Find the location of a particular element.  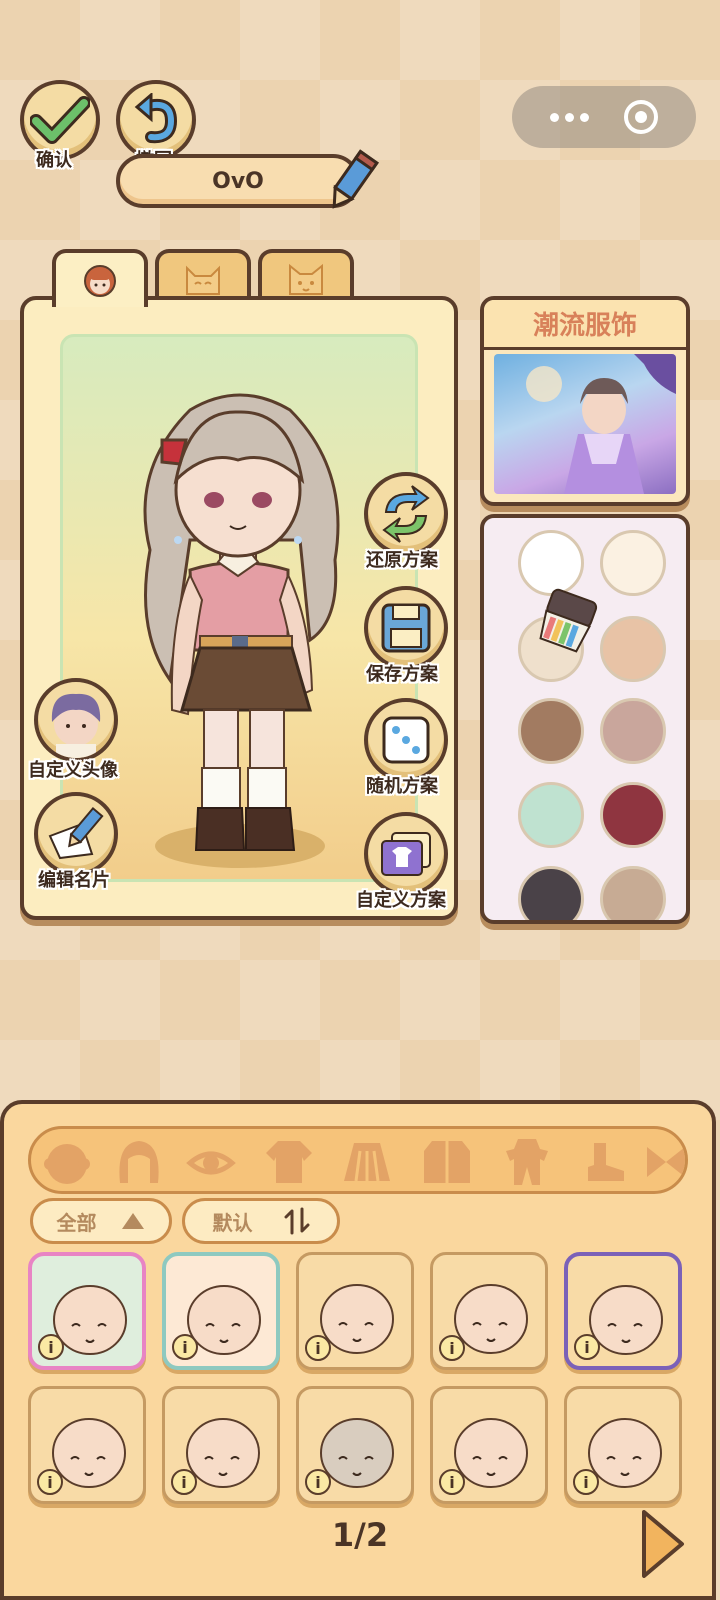

save-label: 保存方案 is located at coordinates (402, 674).